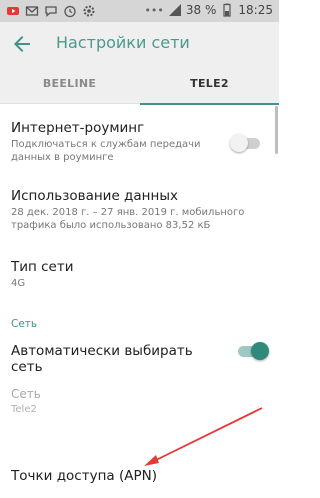 This screenshot has height=498, width=320. I want to click on alarm-icon, so click(70, 11).